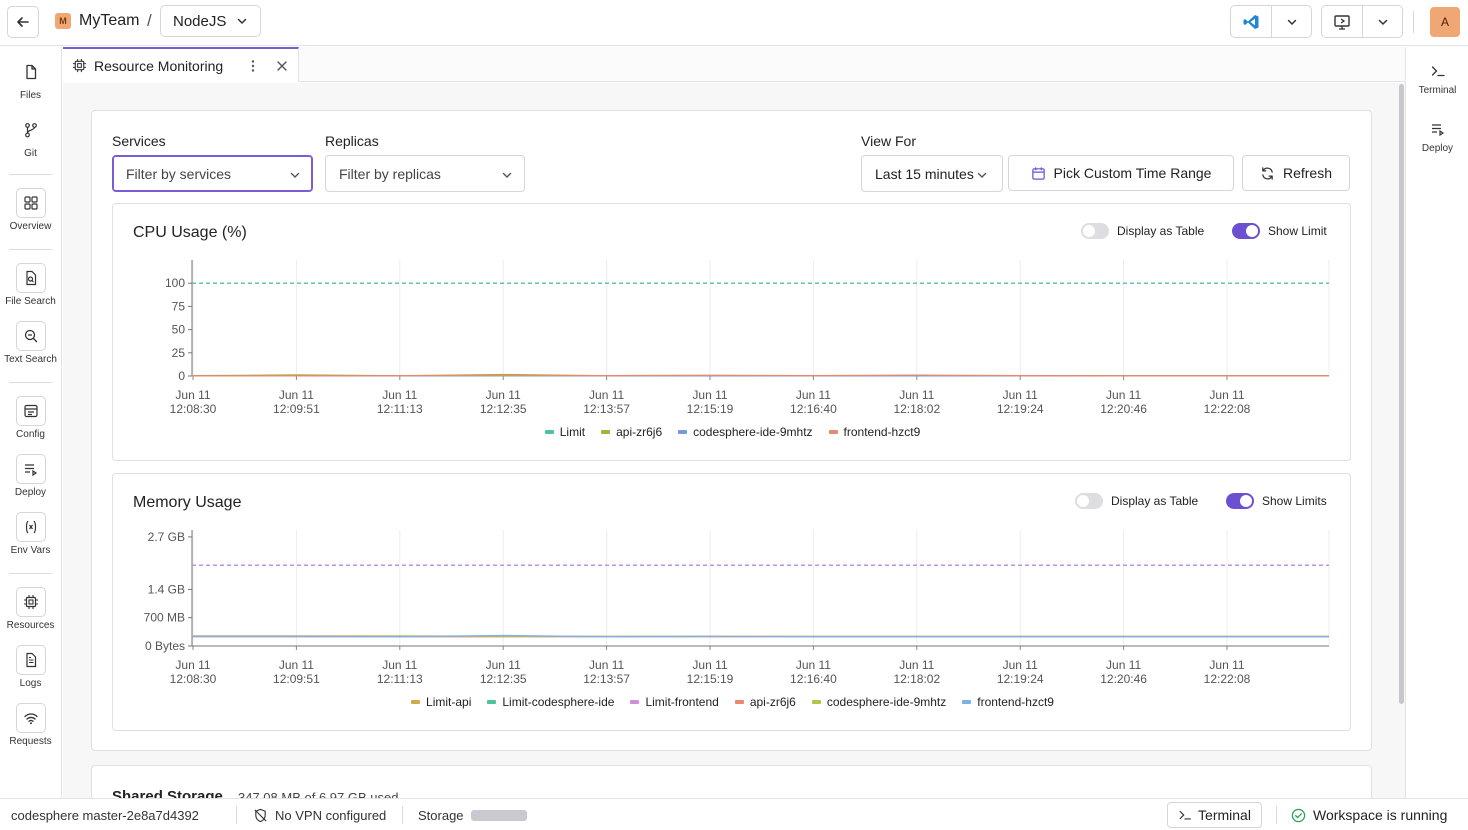 The image size is (1468, 830). Describe the element at coordinates (1214, 815) in the screenshot. I see `terminal-button: Terminal` at that location.